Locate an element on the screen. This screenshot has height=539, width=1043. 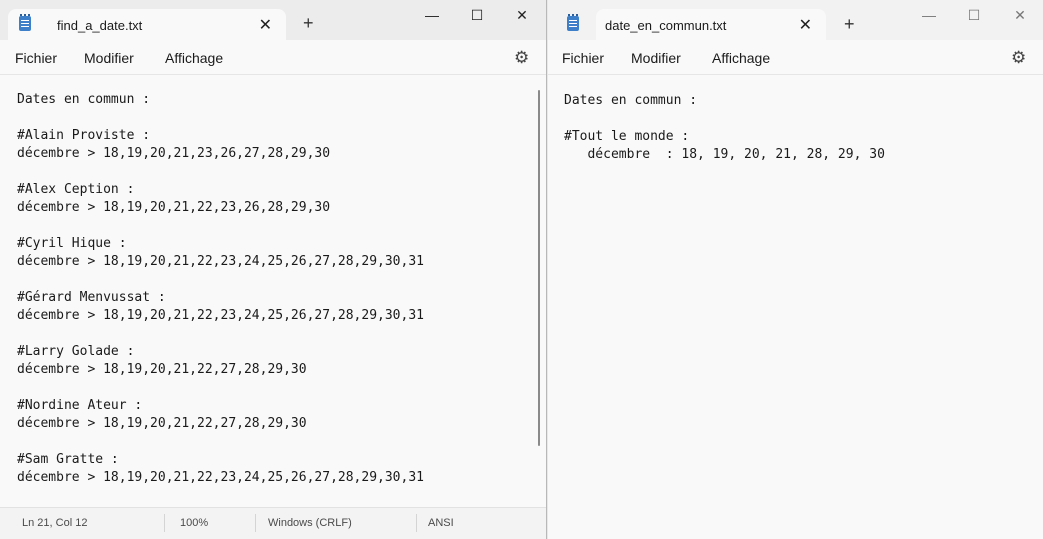
line-ending: Windows (CRLF) is located at coordinates (310, 523).